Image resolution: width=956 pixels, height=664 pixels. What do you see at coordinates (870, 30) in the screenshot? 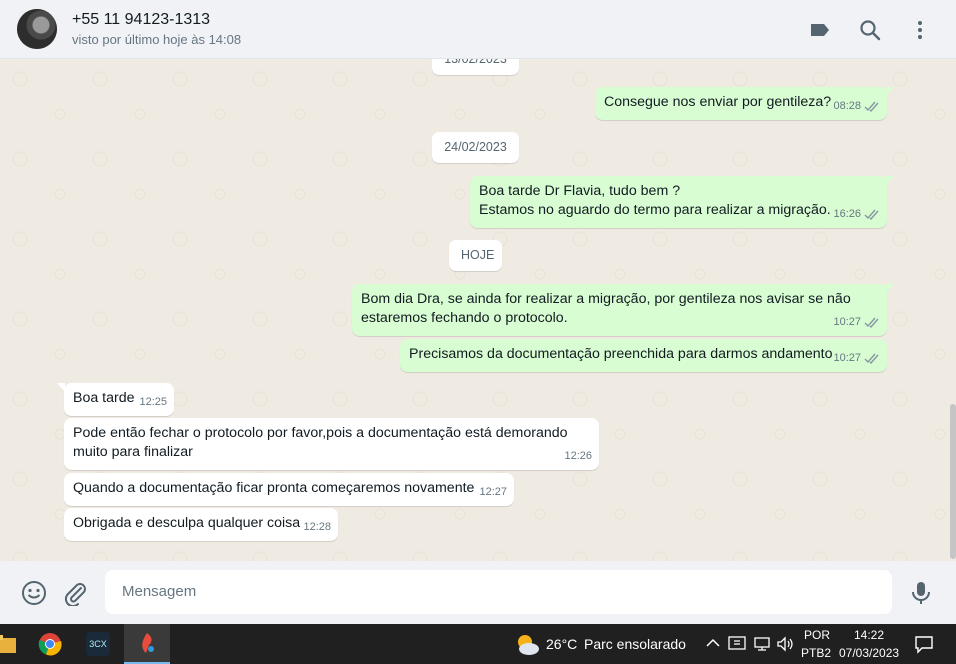
I see `search-icon` at bounding box center [870, 30].